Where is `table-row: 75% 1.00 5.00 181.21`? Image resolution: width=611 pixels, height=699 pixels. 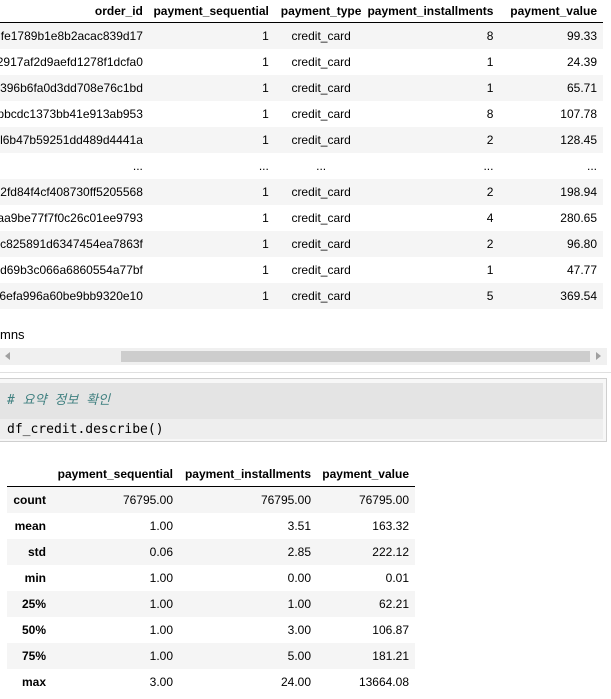 table-row: 75% 1.00 5.00 181.21 is located at coordinates (211, 656).